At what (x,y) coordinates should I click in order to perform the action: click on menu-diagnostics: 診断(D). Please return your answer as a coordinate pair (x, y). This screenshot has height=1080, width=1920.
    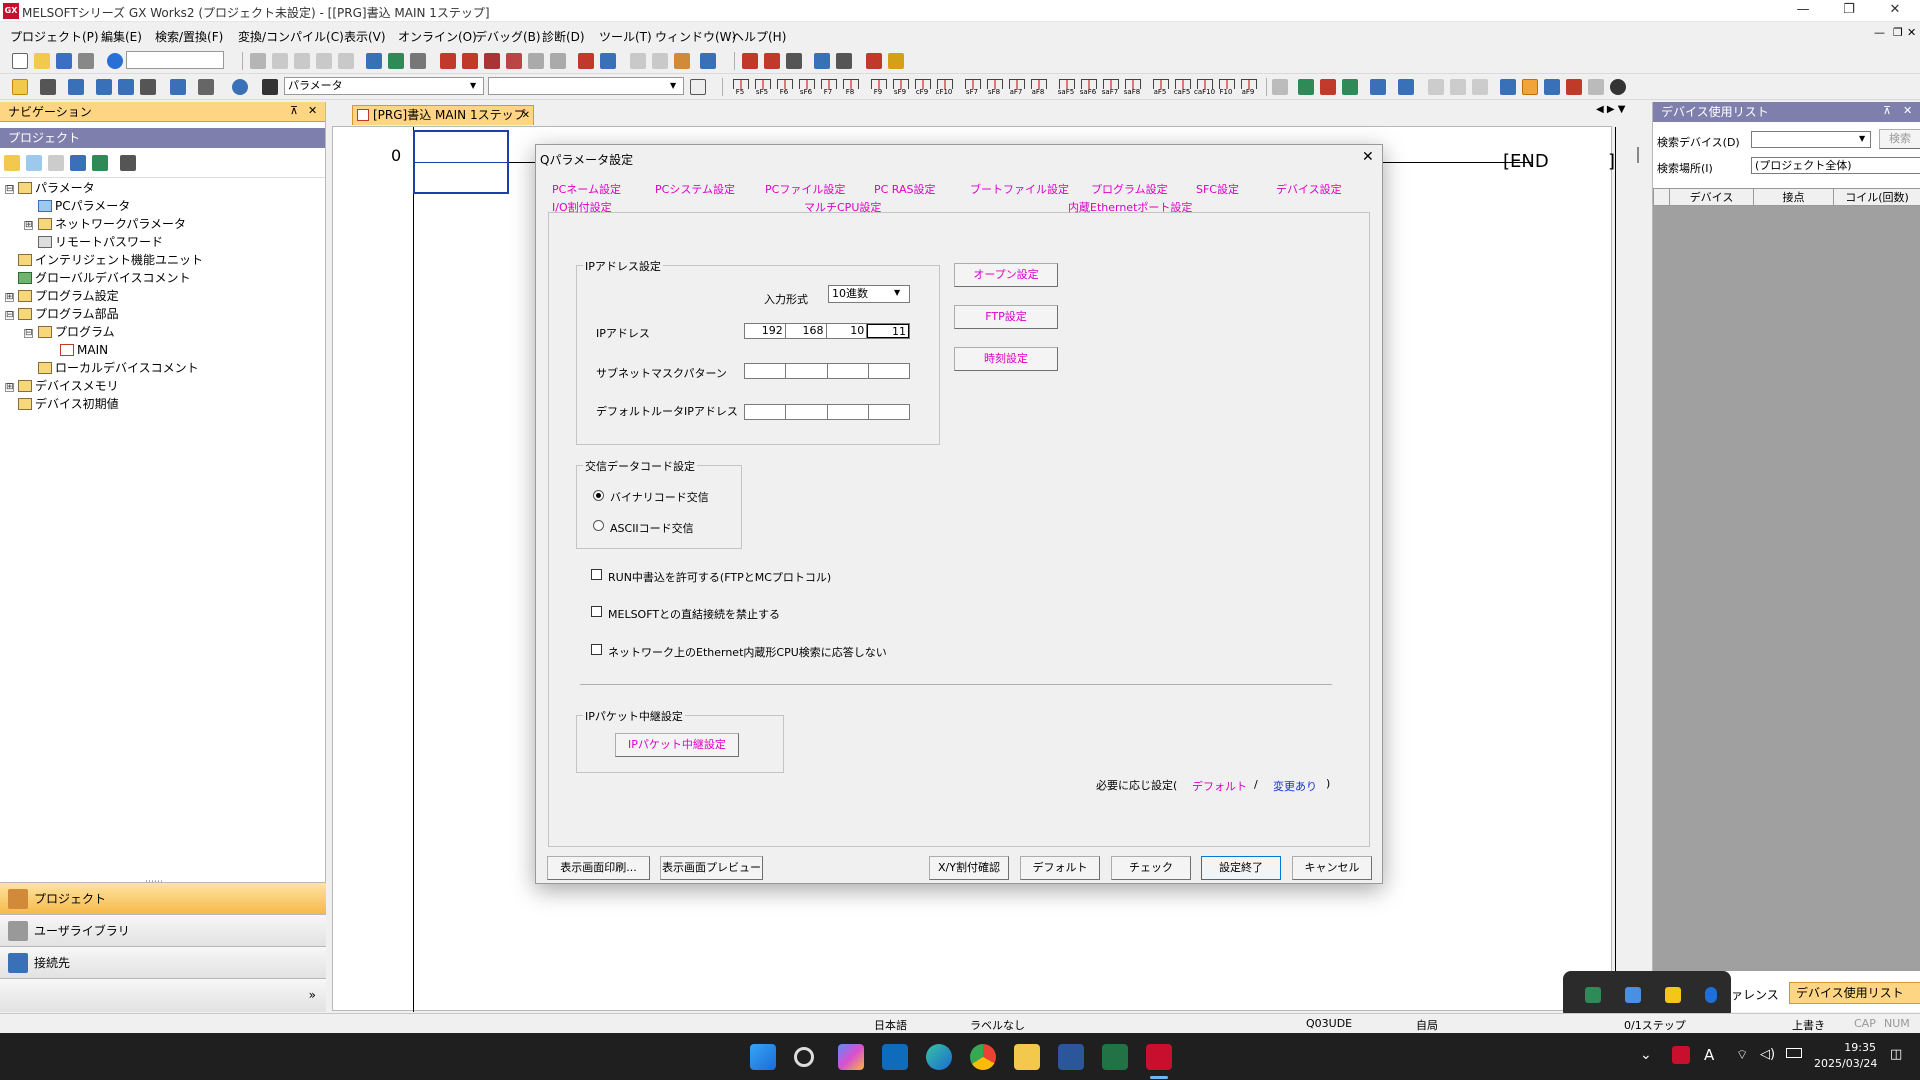
    Looking at the image, I should click on (563, 36).